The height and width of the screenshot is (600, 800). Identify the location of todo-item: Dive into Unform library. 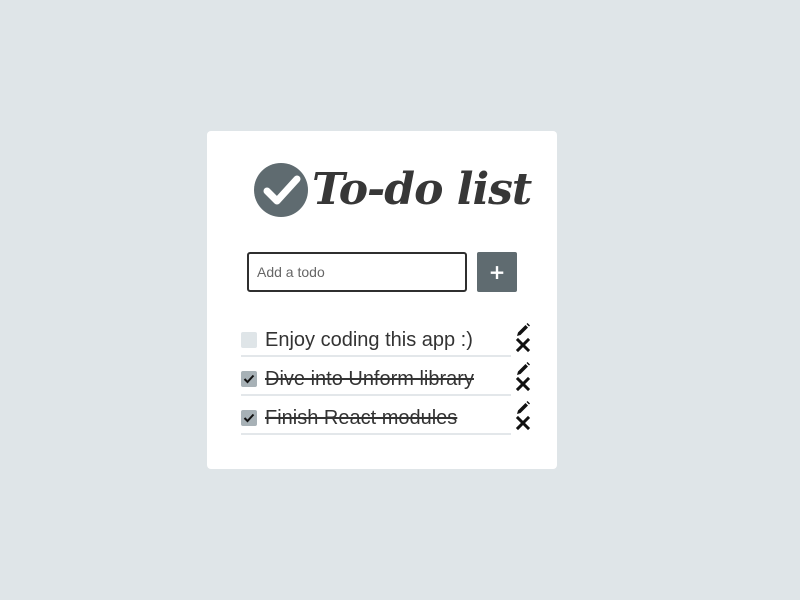
(386, 380).